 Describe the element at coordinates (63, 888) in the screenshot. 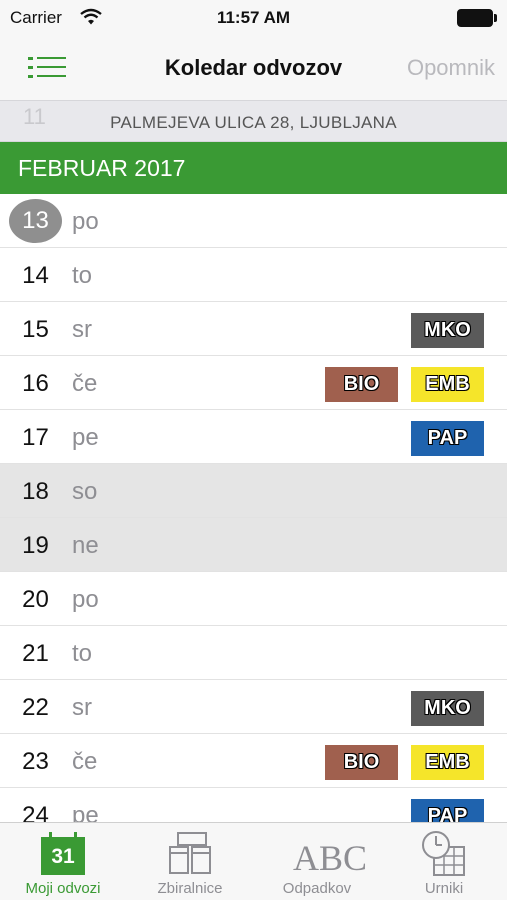

I see `tab-label: Moji odvozi` at that location.